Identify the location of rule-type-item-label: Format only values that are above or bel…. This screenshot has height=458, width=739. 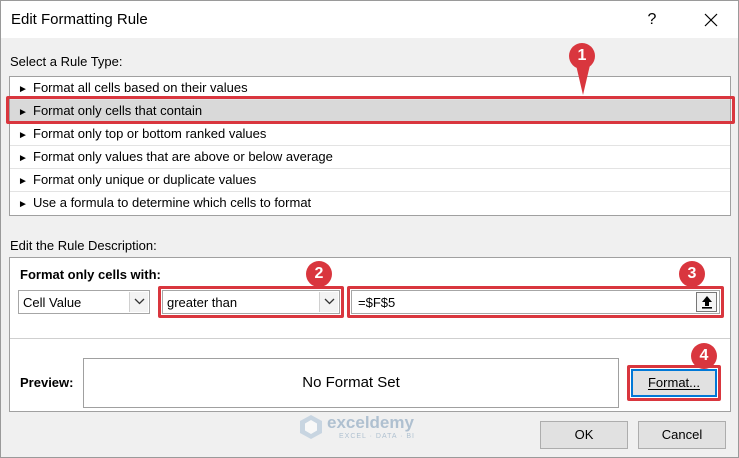
(183, 156).